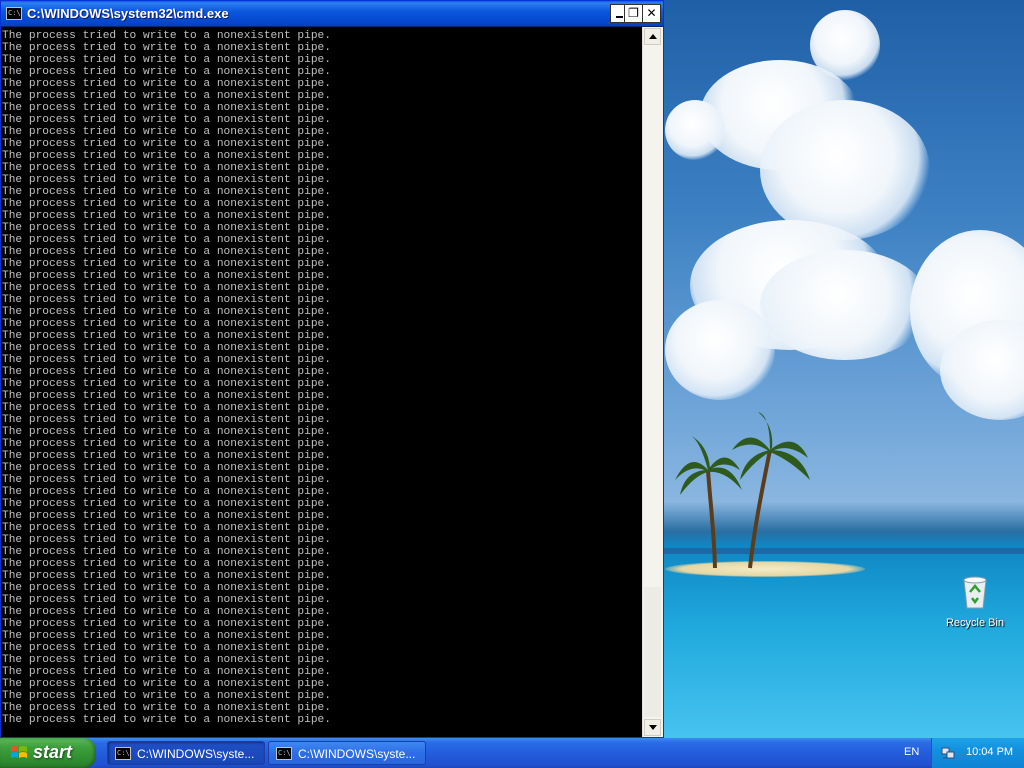  What do you see at coordinates (128, 13) in the screenshot?
I see `window-title: C:\WINDOWS\system32\cmd.exe` at bounding box center [128, 13].